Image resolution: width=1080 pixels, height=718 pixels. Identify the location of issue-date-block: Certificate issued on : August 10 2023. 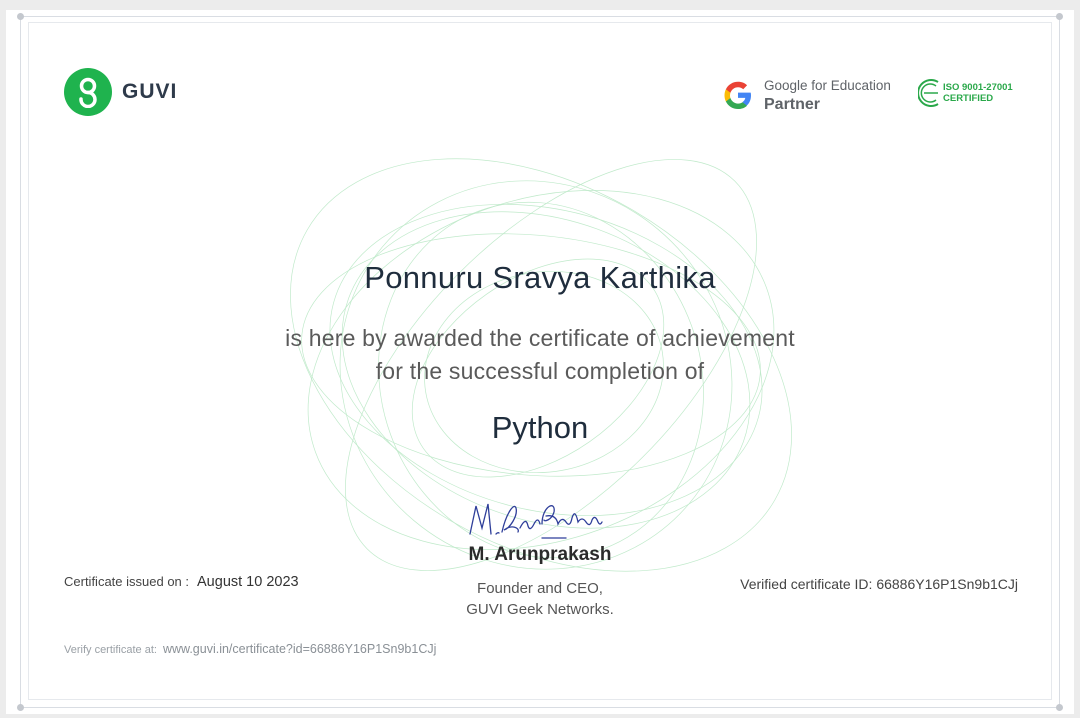
(181, 582).